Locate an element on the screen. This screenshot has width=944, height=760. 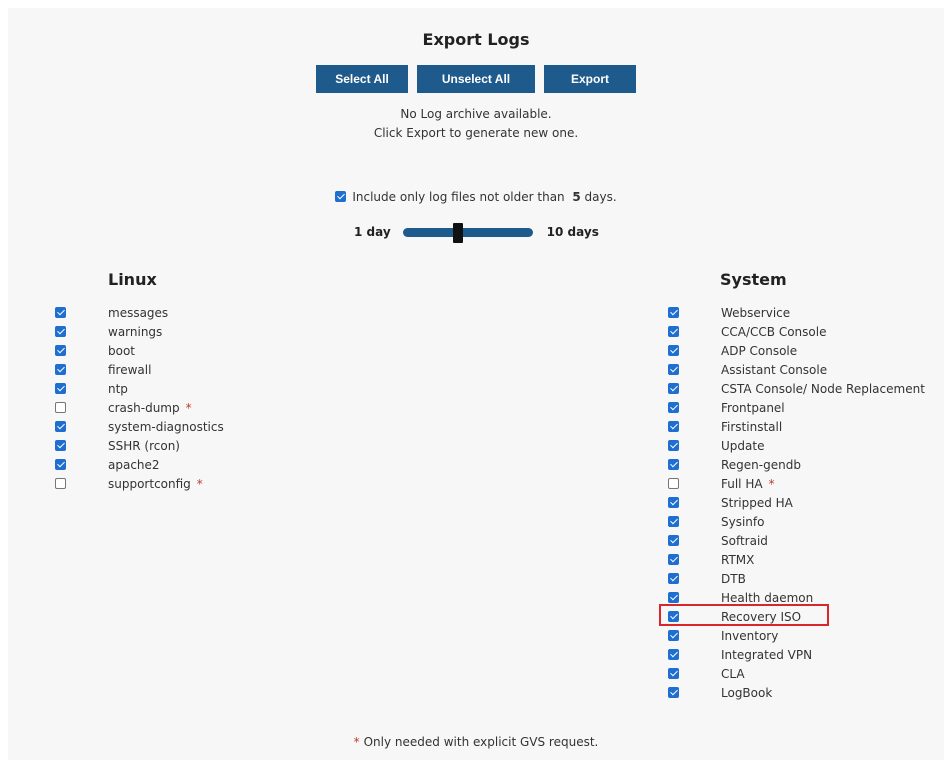
linux-log-label: ntp is located at coordinates (118, 388).